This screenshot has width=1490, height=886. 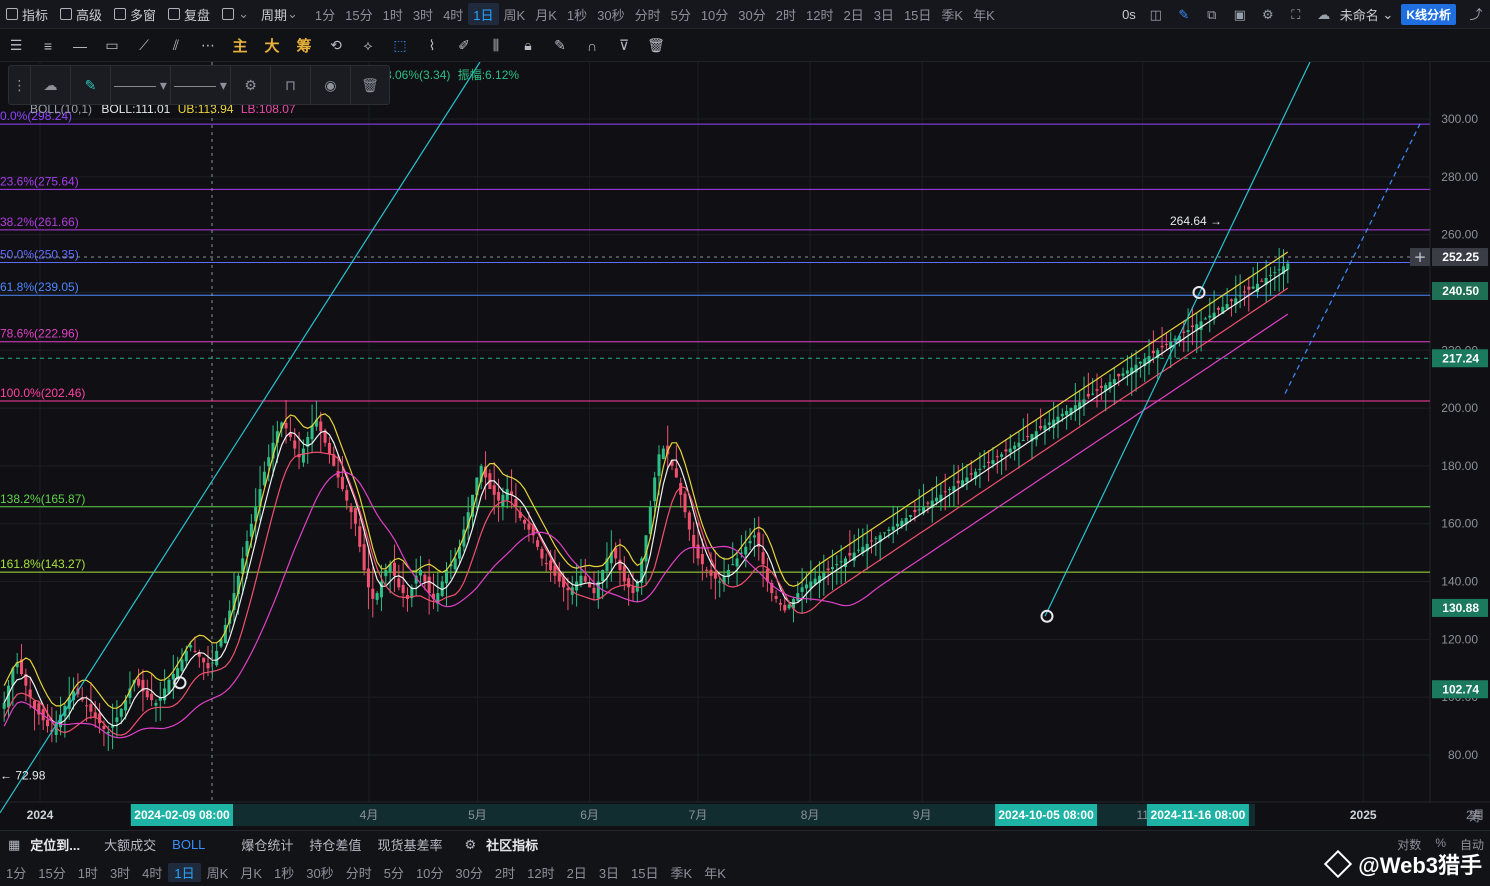 I want to click on timeframe-tab: 2日, so click(x=853, y=14).